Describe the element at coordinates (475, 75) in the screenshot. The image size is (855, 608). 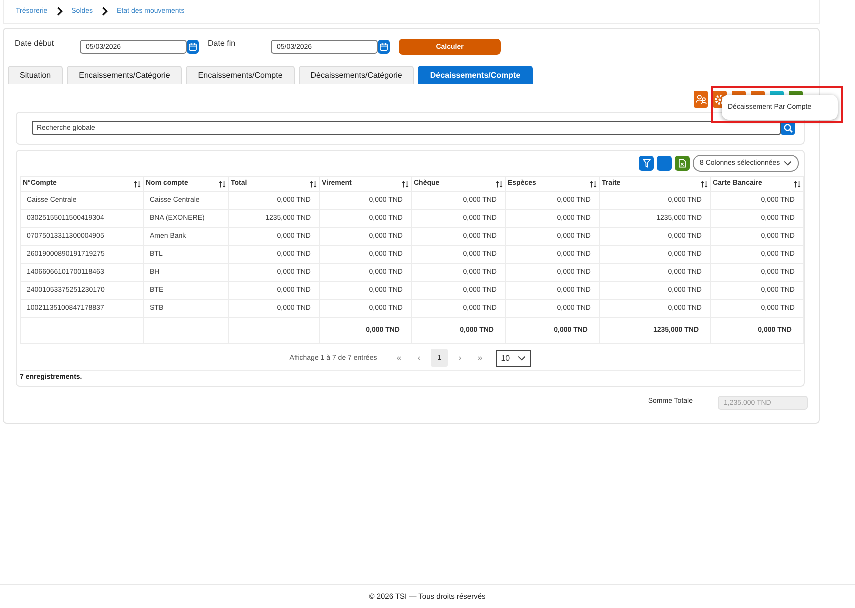
I see `tab: Décaissements/Compte` at that location.